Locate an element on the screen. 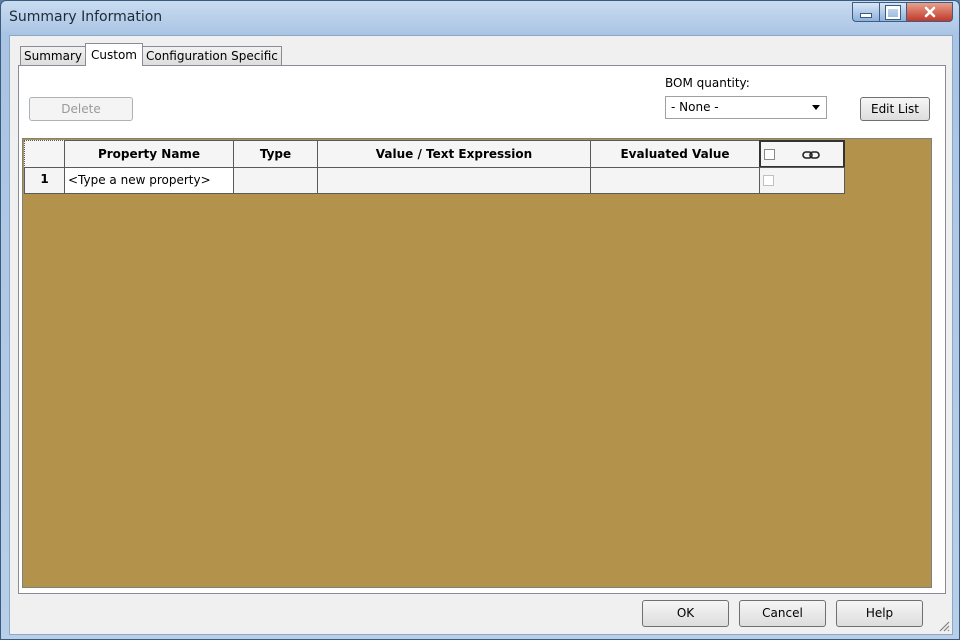 The height and width of the screenshot is (640, 960). minimize-button is located at coordinates (866, 12).